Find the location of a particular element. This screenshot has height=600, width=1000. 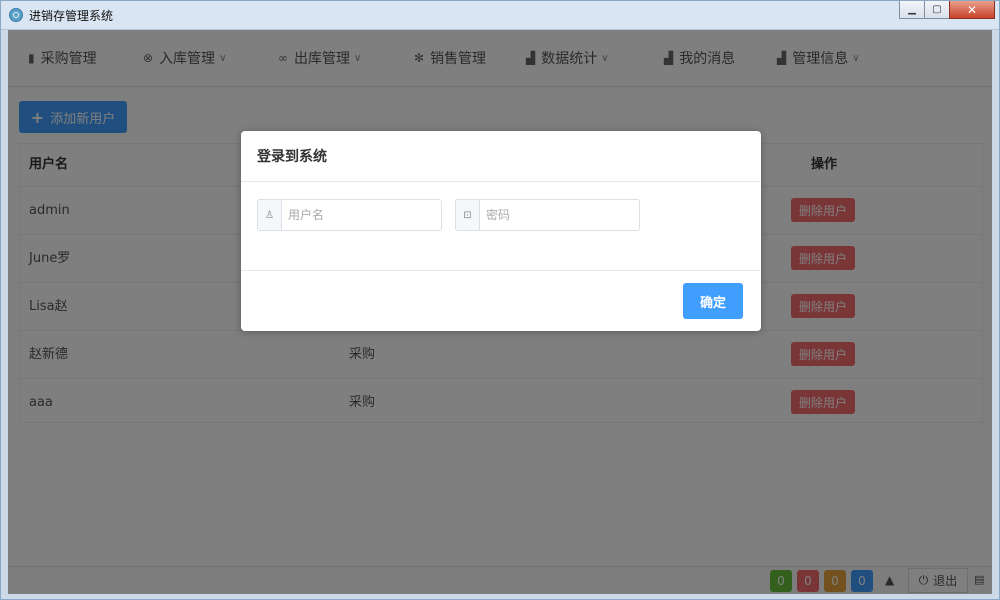

lock-icon: ⊡ is located at coordinates (468, 215).